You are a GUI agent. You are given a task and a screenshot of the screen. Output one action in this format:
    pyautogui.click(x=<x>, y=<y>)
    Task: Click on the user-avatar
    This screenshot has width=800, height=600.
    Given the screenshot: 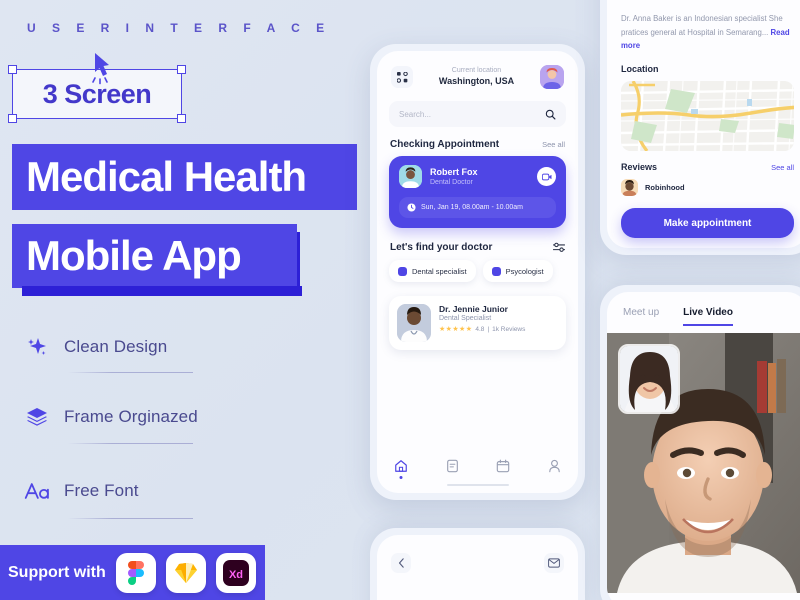 What is the action you would take?
    pyautogui.click(x=551, y=77)
    